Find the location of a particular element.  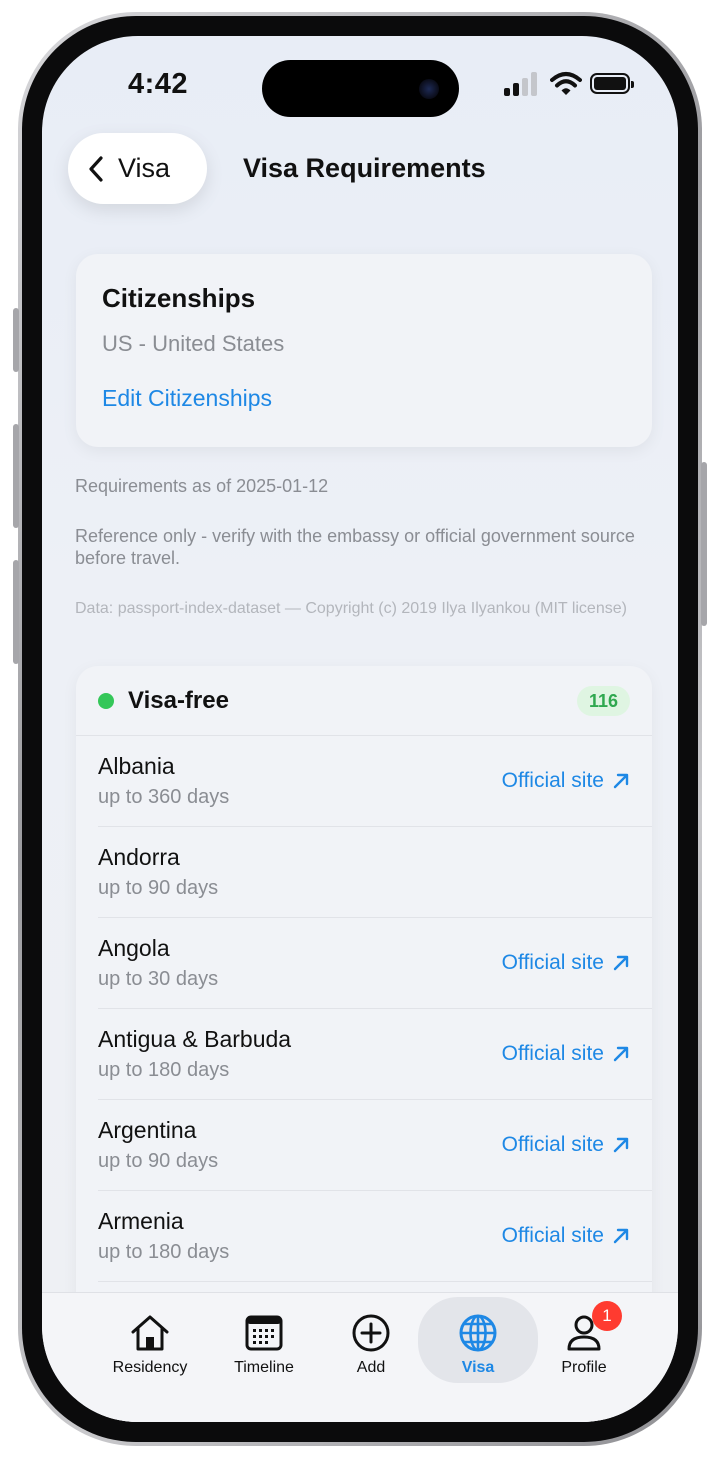

country-name: Armenia is located at coordinates (141, 1221).